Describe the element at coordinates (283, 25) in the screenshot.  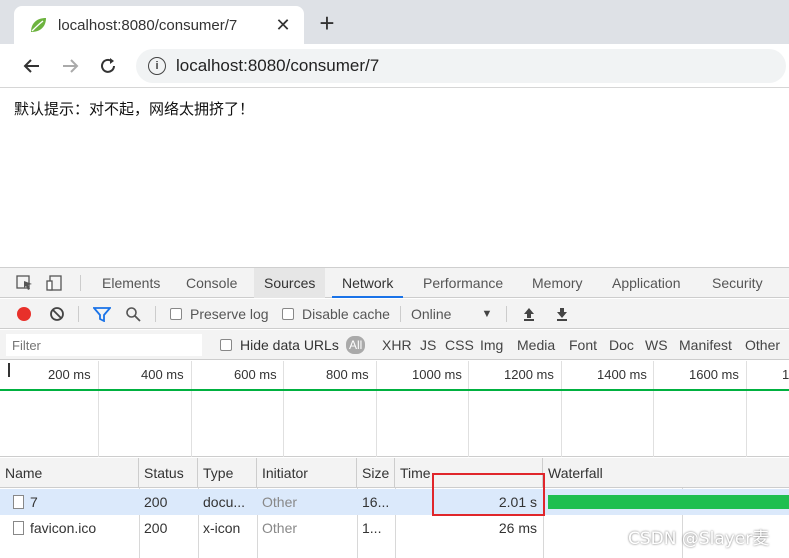
I see `close-tab-icon: ✕` at that location.